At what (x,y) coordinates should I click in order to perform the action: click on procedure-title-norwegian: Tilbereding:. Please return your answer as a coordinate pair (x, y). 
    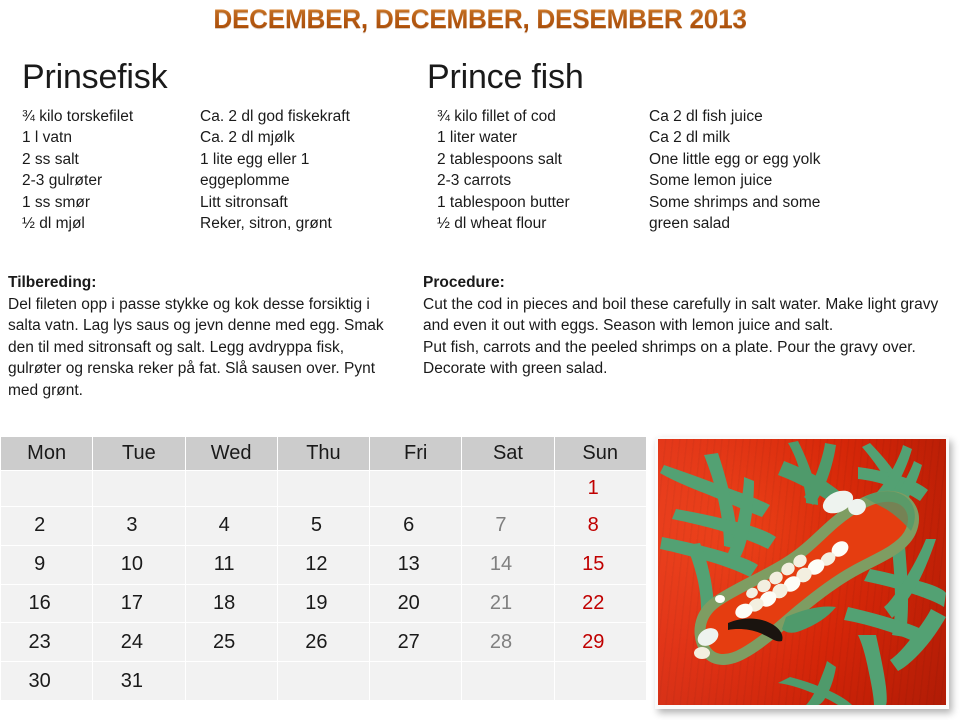
    Looking at the image, I should click on (52, 282).